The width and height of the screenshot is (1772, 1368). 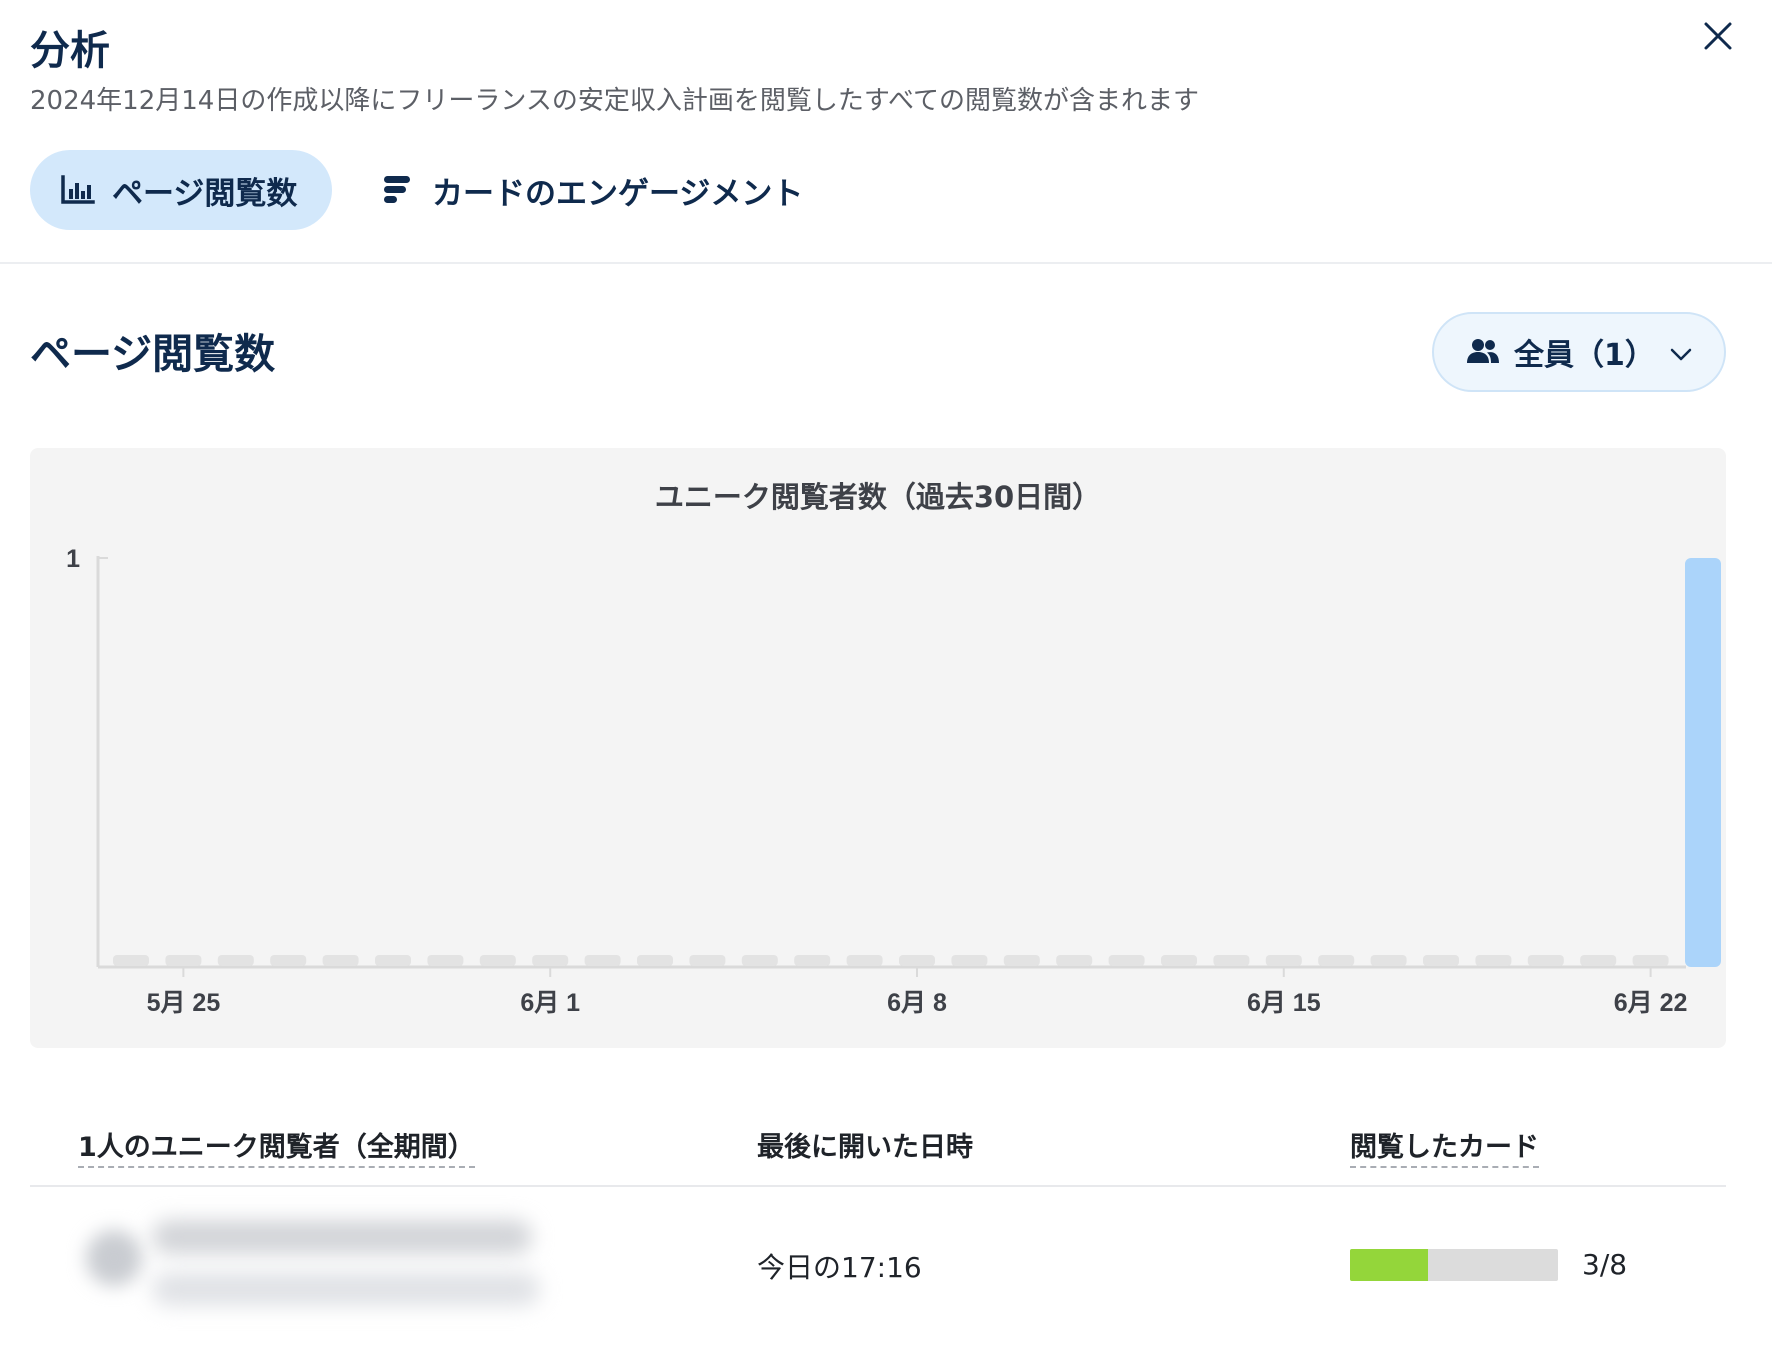 What do you see at coordinates (917, 1003) in the screenshot?
I see `x-tick-label: 6月 8` at bounding box center [917, 1003].